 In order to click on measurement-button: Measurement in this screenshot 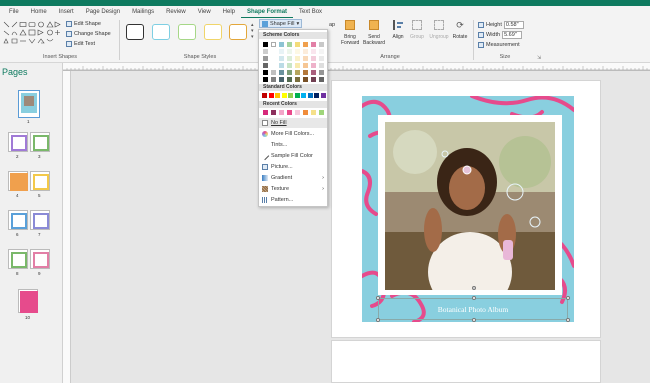, I will do `click(499, 45)`.